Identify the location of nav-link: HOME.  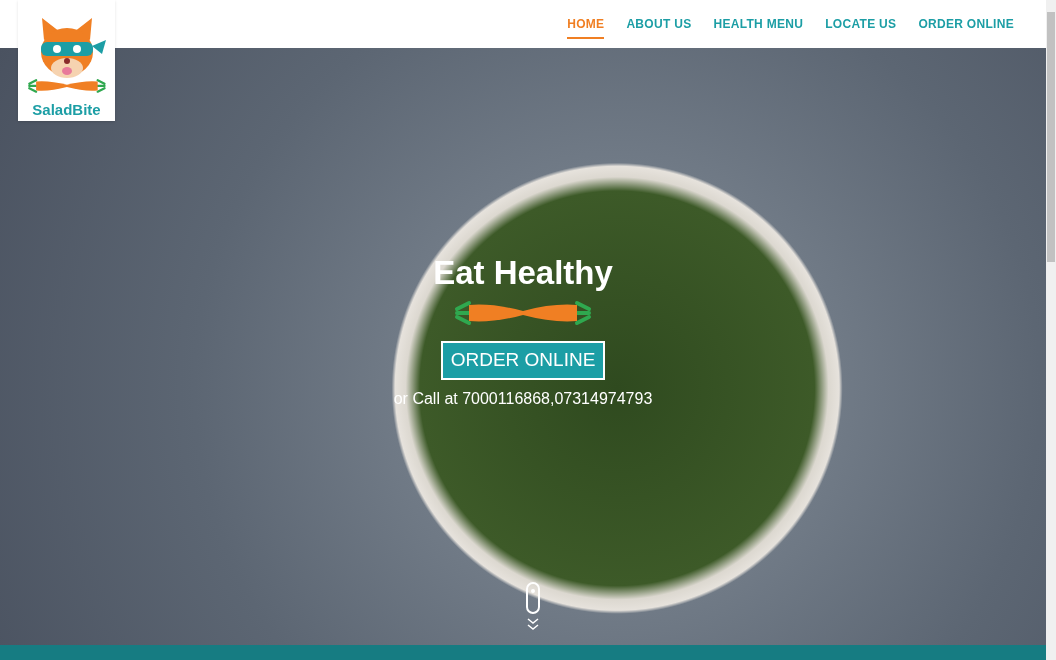
(586, 24).